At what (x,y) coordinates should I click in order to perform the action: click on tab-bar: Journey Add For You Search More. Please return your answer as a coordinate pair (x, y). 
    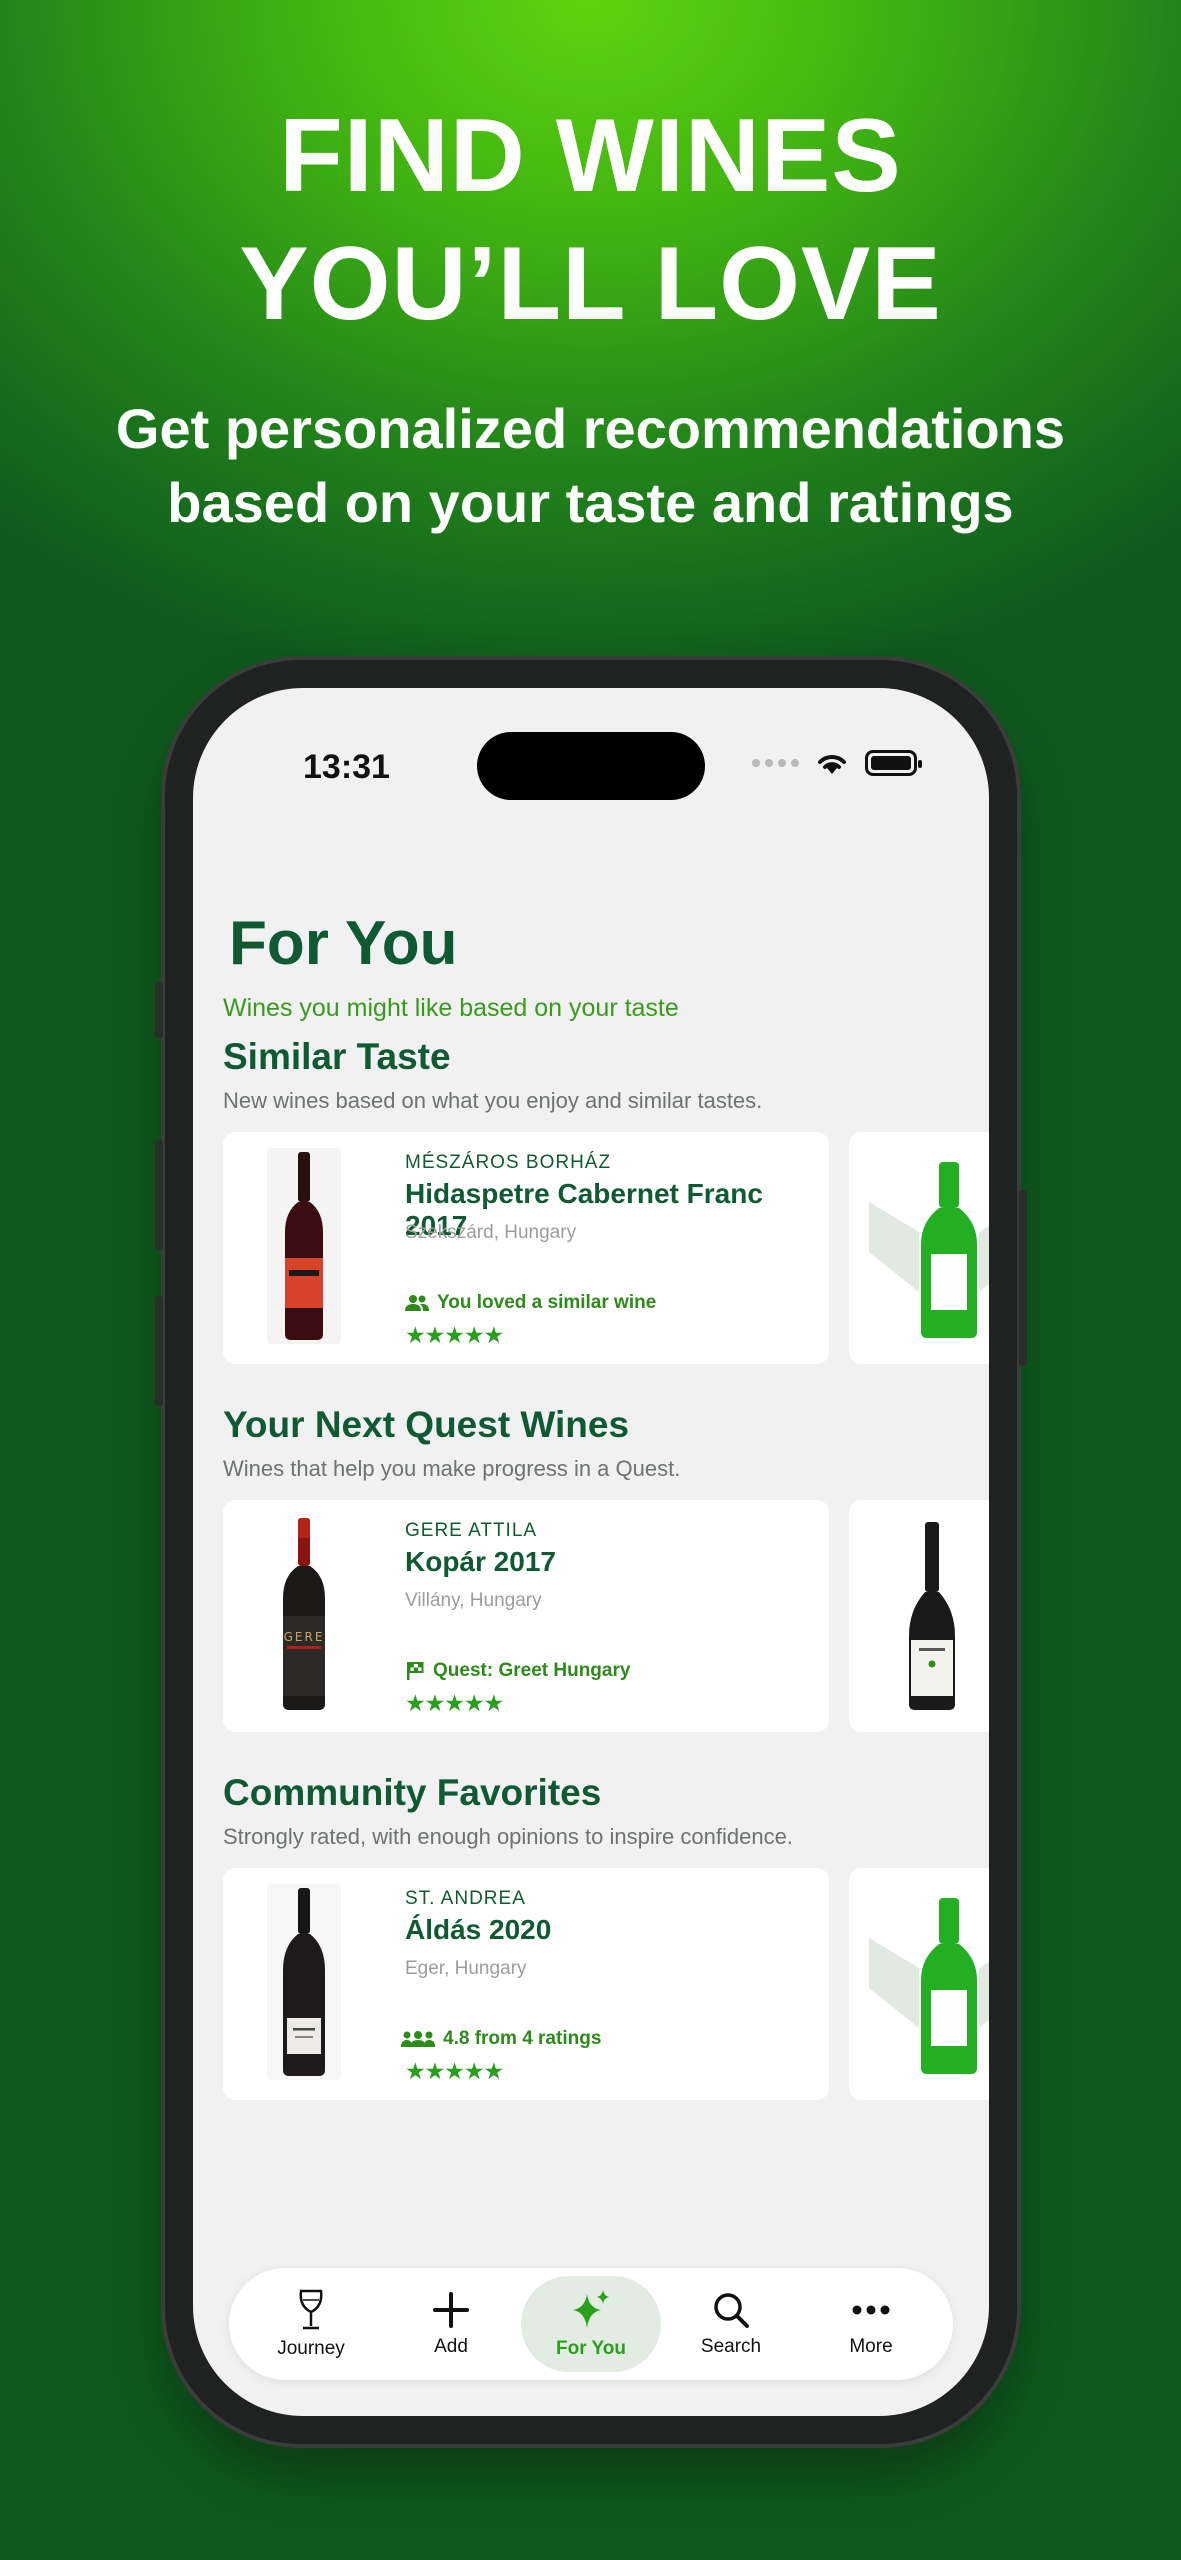
    Looking at the image, I should click on (591, 2324).